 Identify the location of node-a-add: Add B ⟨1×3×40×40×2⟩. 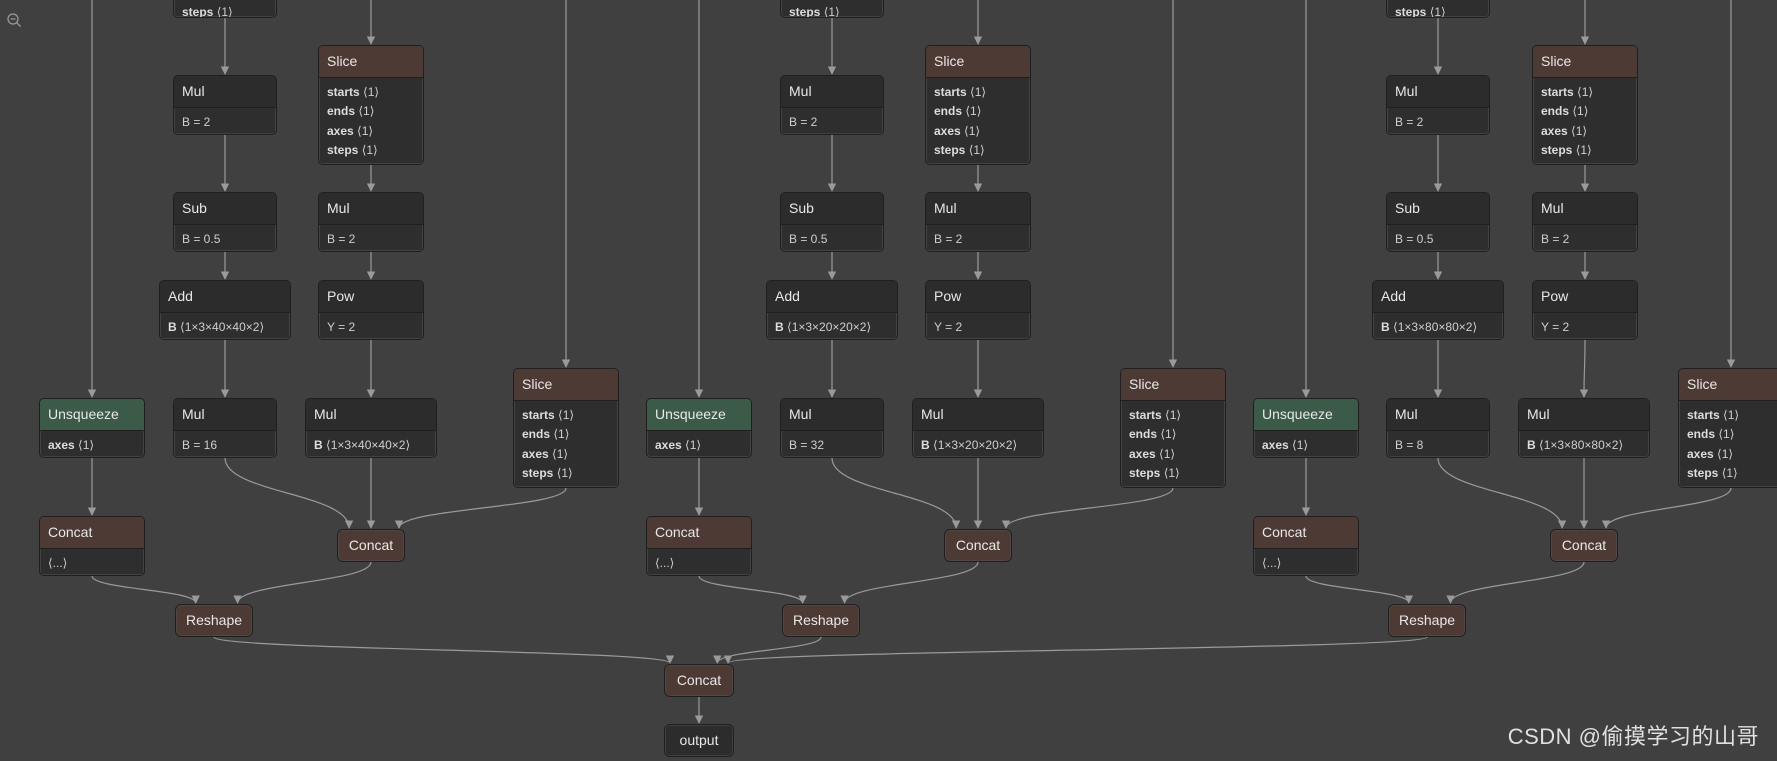
(225, 310).